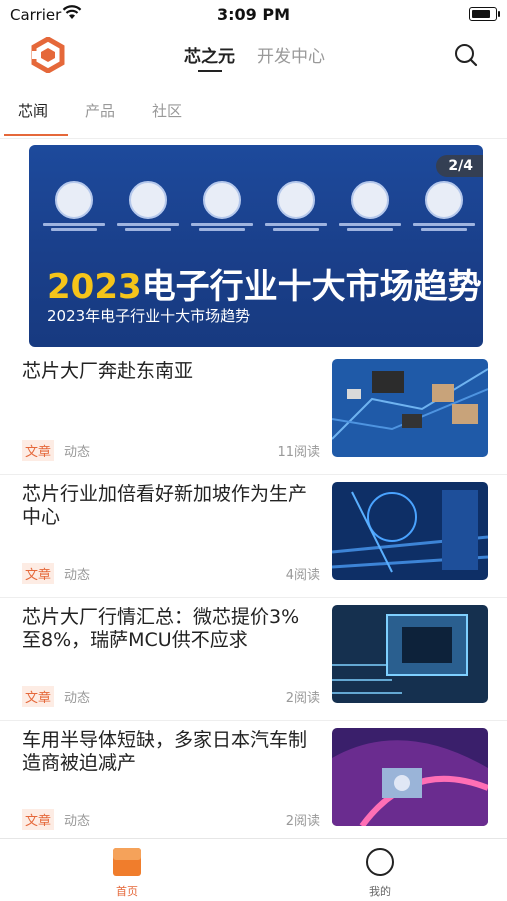  I want to click on banner-page-indicator: 2/4, so click(459, 166).